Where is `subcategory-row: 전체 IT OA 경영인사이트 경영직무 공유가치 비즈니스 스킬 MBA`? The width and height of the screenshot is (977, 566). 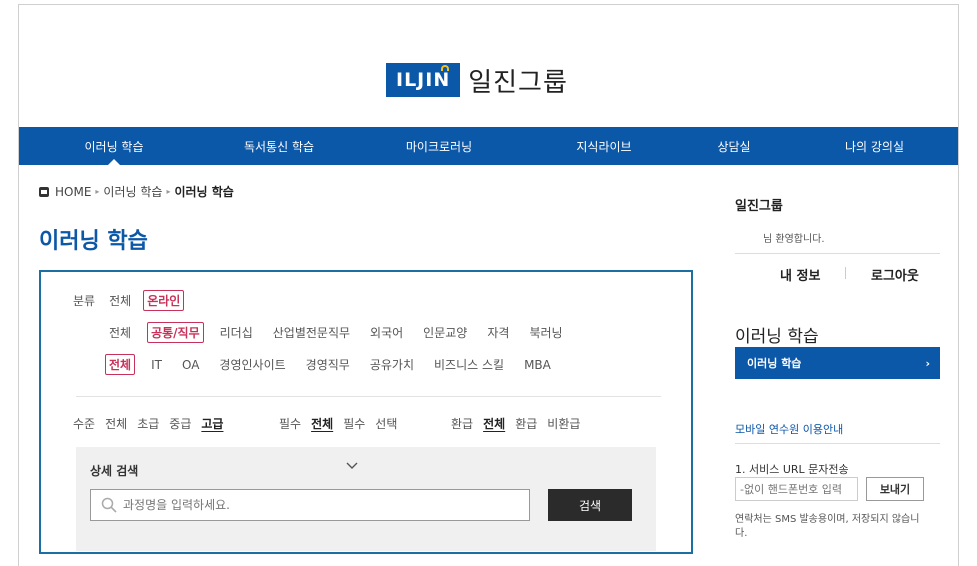 subcategory-row: 전체 IT OA 경영인사이트 경영직무 공유가치 비즈니스 스킬 MBA is located at coordinates (330, 364).